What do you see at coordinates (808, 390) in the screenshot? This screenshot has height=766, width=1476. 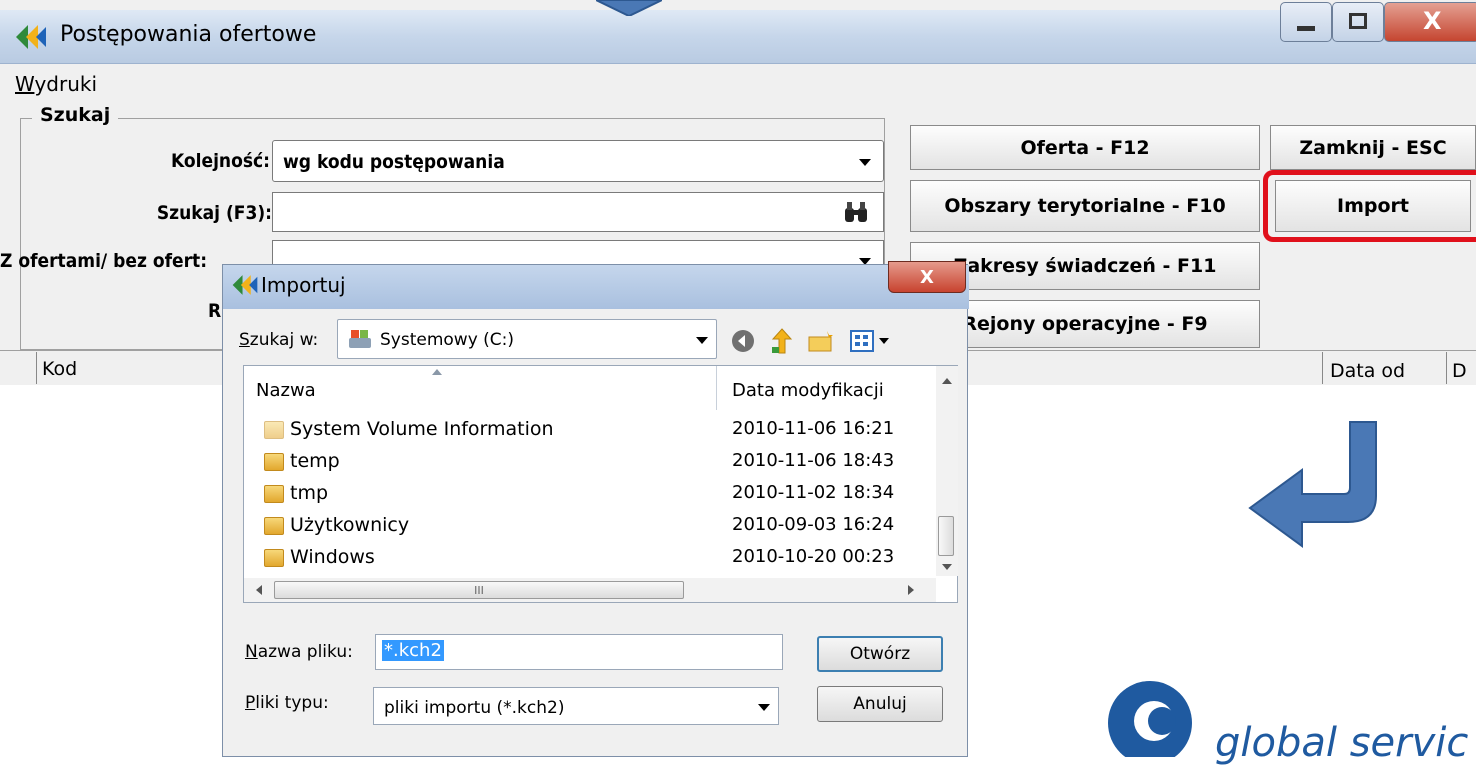 I see `column-modified-header: Data modyfikacji` at bounding box center [808, 390].